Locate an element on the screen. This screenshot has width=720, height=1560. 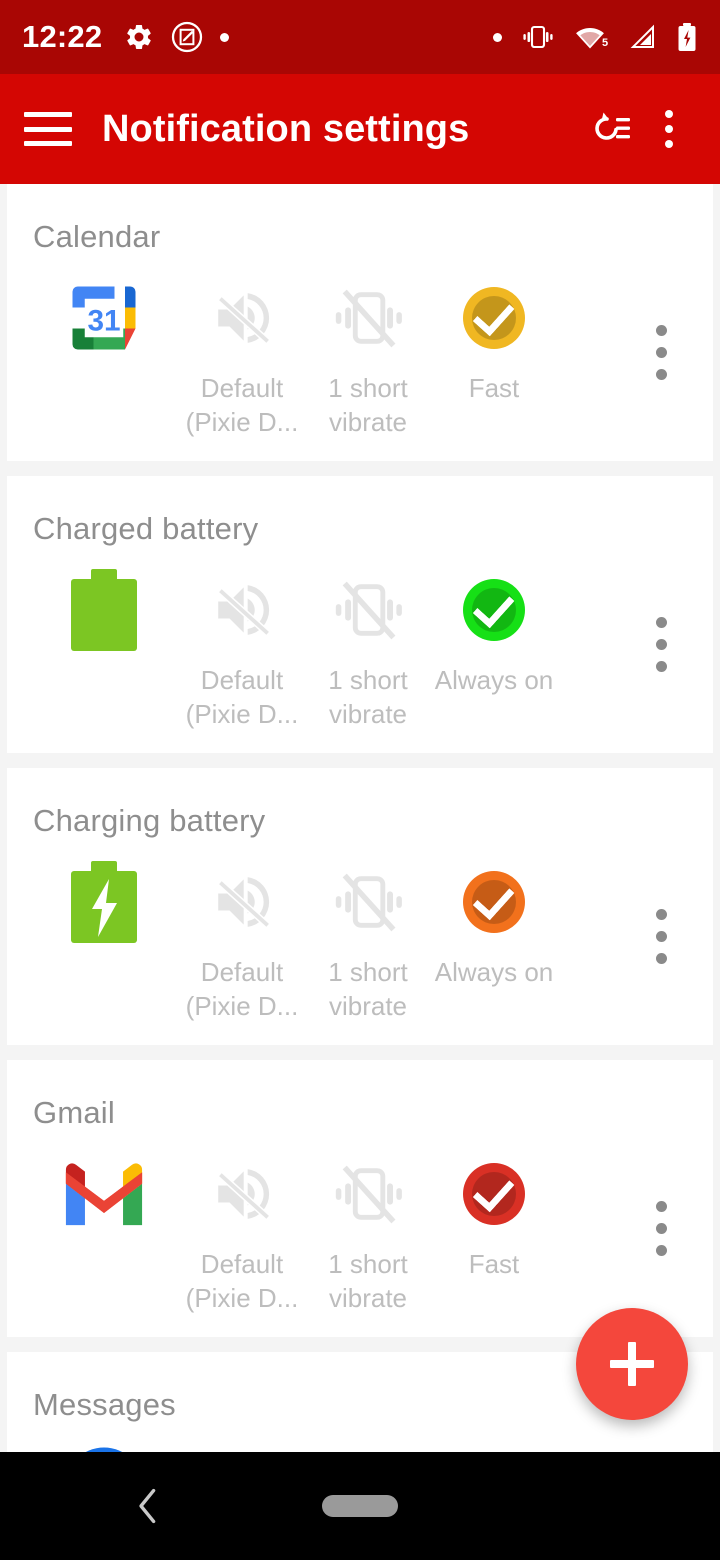
status-bar-left: 12:22 is located at coordinates (134, 37).